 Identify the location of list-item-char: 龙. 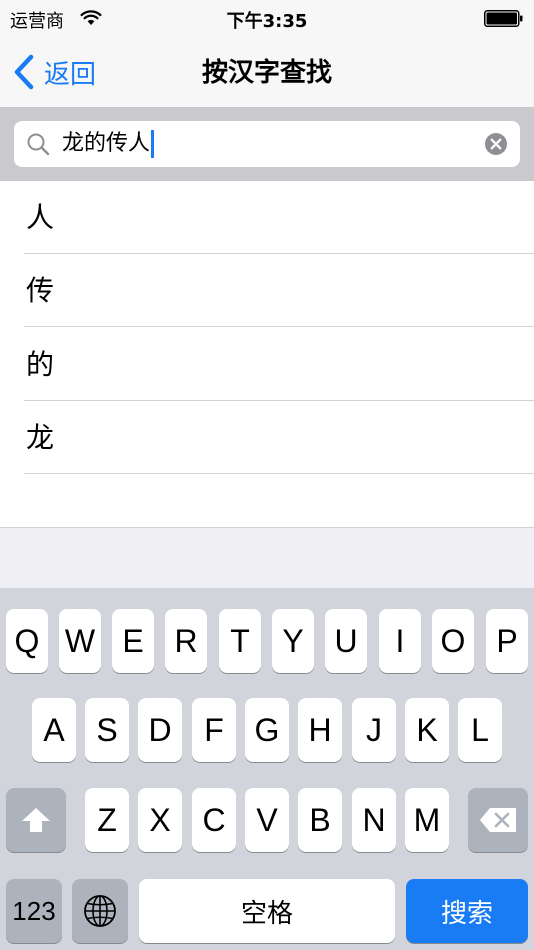
(40, 437).